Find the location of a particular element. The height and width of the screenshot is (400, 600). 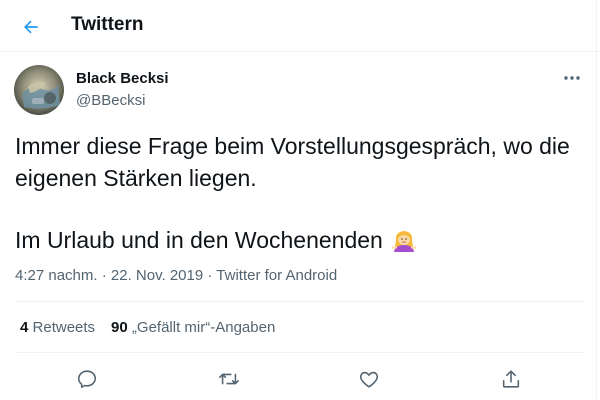

like-icon is located at coordinates (369, 379).